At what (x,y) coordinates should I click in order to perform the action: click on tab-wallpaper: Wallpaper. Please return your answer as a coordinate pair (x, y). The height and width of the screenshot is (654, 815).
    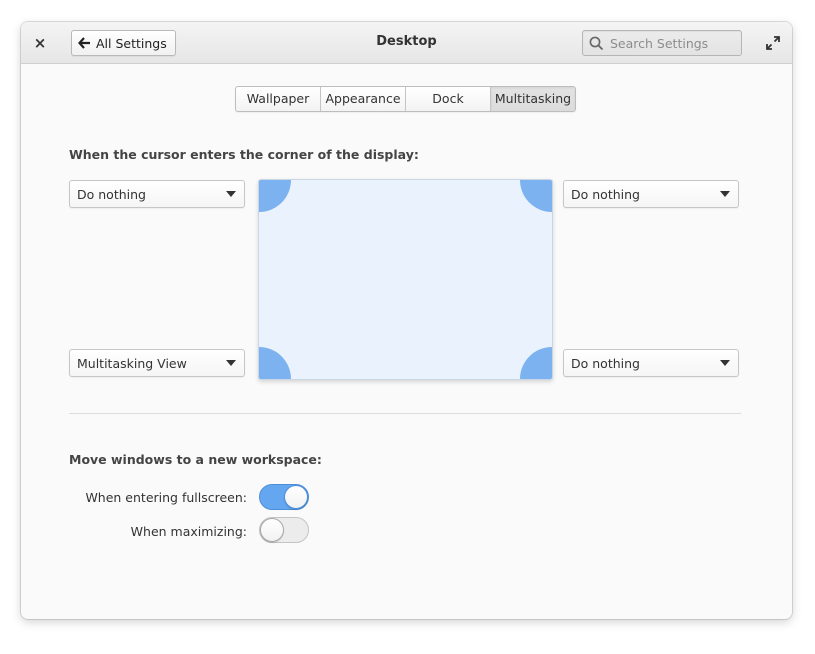
    Looking at the image, I should click on (278, 99).